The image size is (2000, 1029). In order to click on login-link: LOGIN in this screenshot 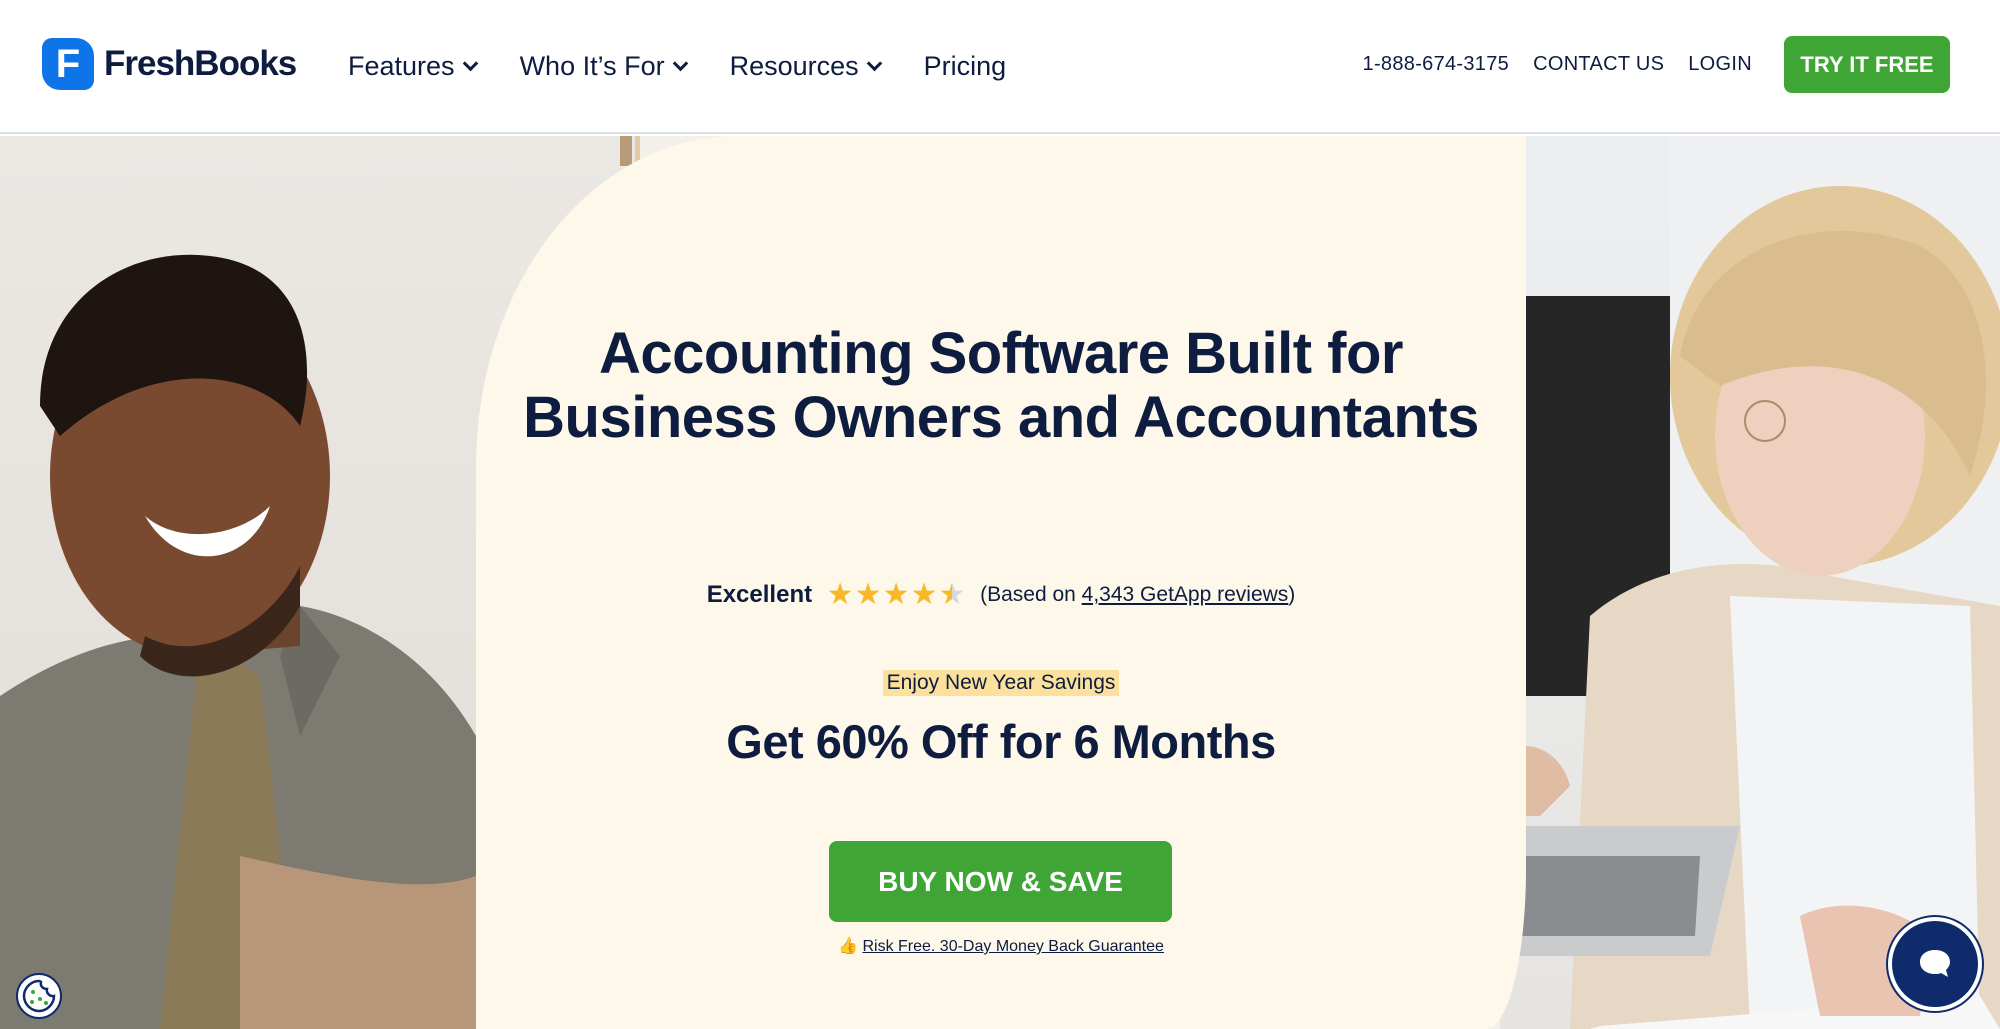, I will do `click(1720, 64)`.